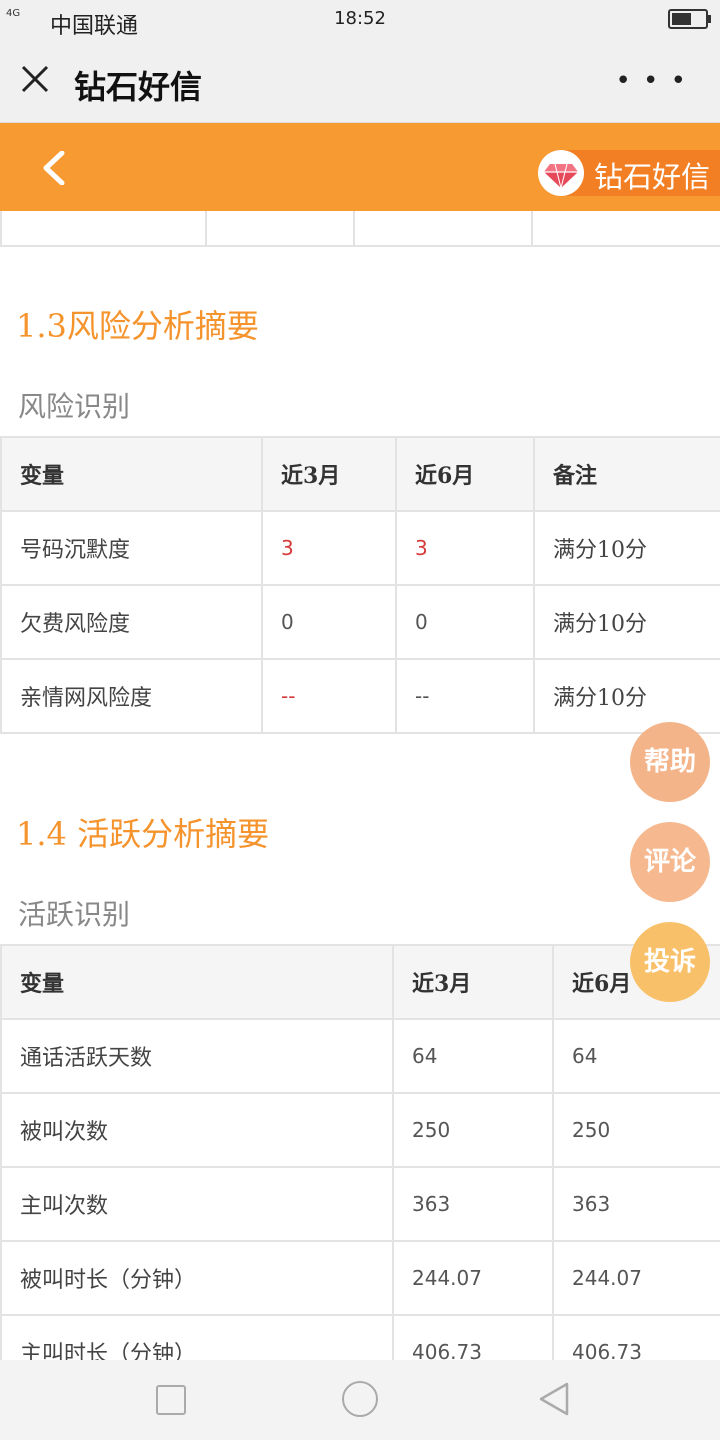 The width and height of the screenshot is (720, 1440). I want to click on variable-name: 主叫次数, so click(197, 1204).